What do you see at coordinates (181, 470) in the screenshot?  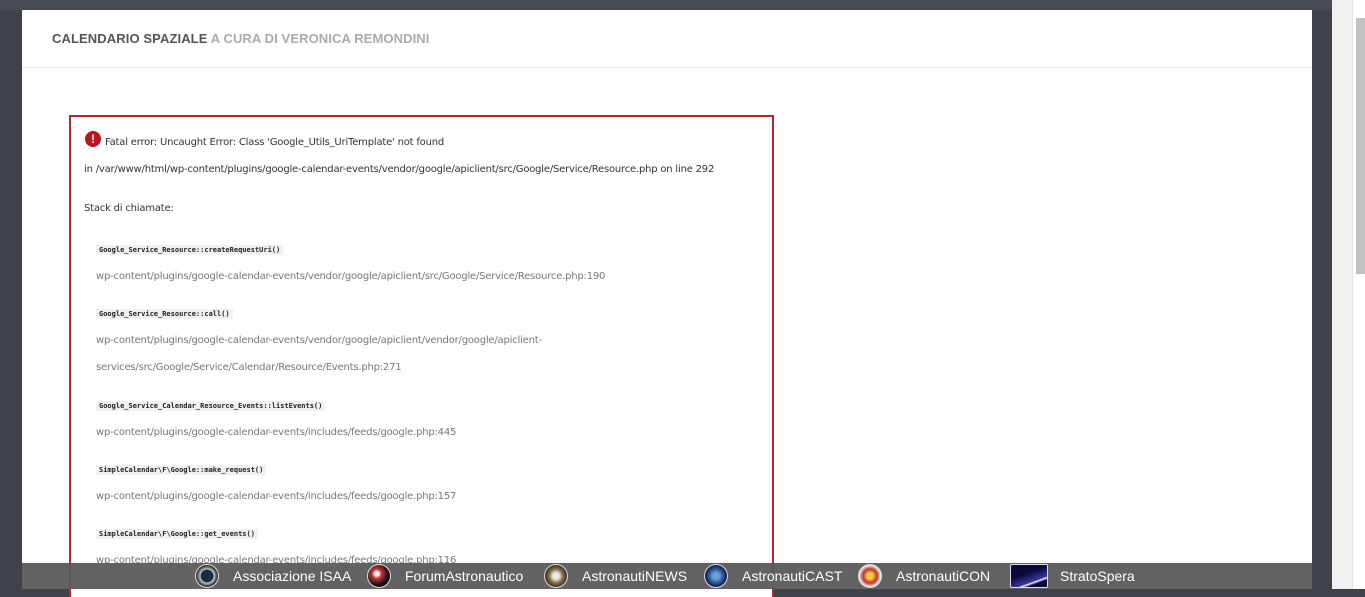 I see `stack-frame-function: SimpleCalendar\F\Google::make_request()` at bounding box center [181, 470].